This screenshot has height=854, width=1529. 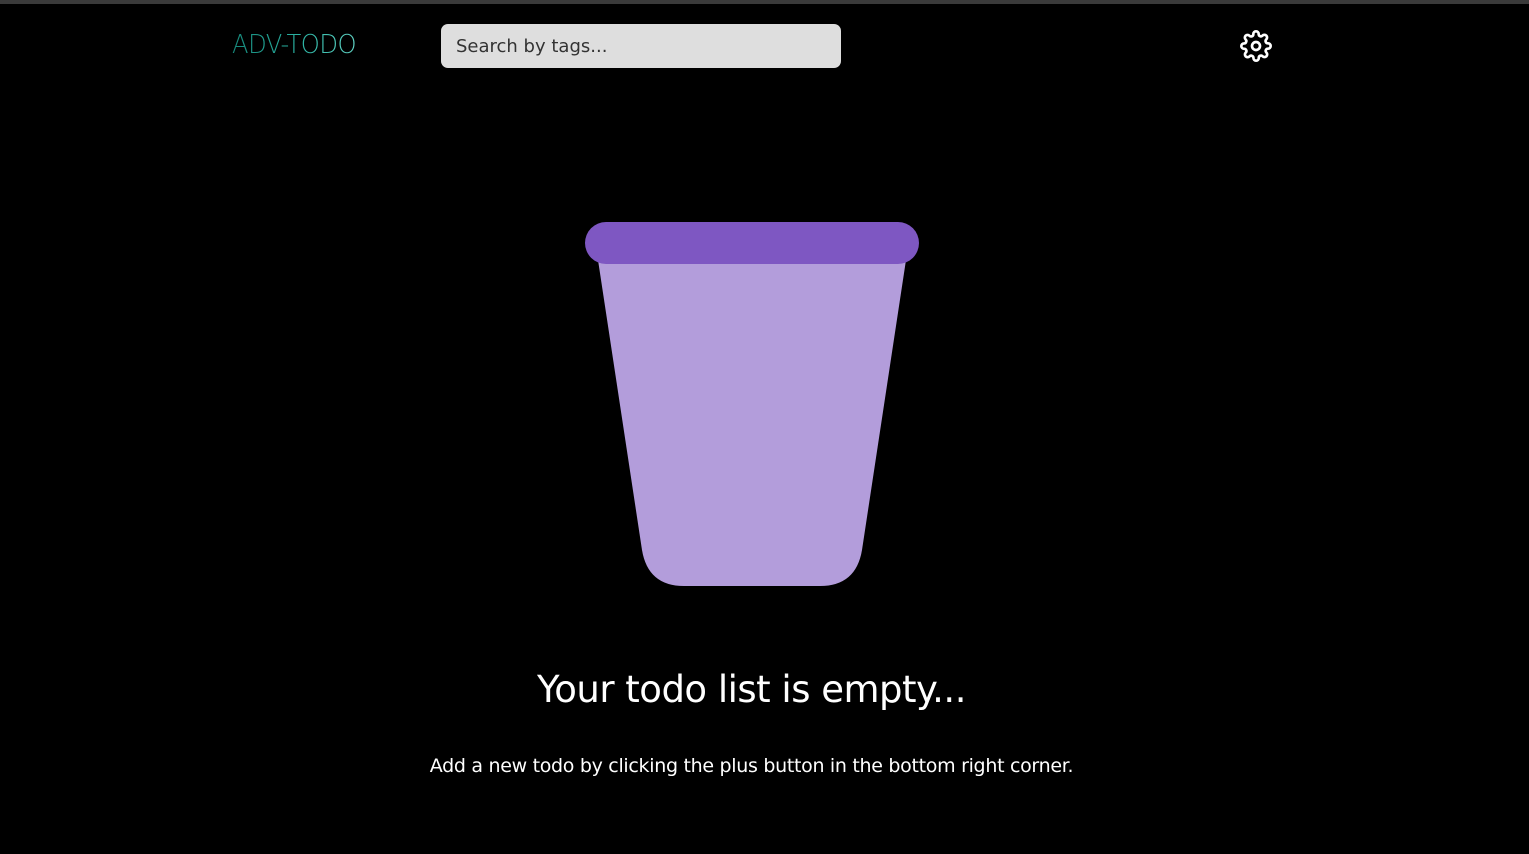 I want to click on tag-search-input, so click(x=641, y=46).